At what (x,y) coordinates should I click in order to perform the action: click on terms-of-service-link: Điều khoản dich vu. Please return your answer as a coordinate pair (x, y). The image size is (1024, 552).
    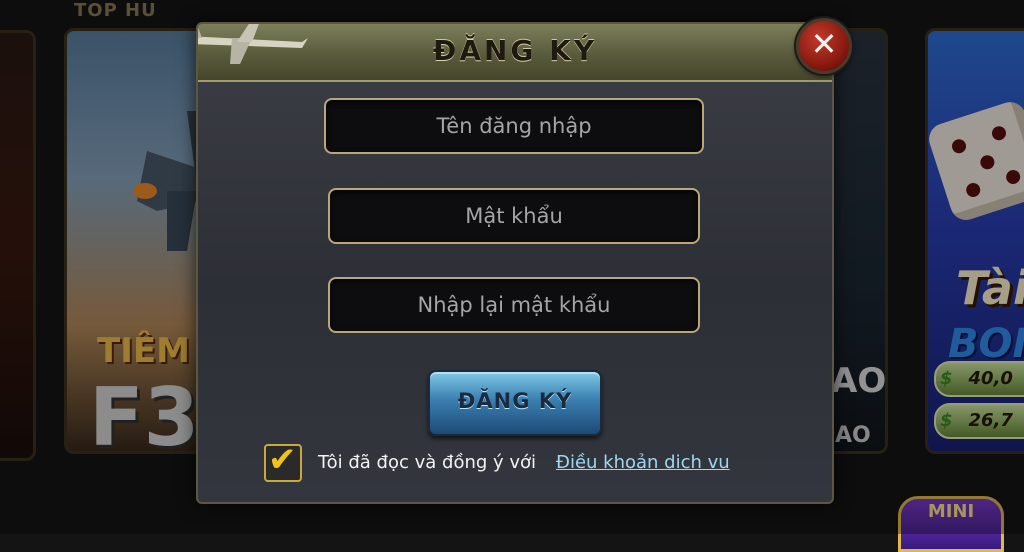
    Looking at the image, I should click on (643, 462).